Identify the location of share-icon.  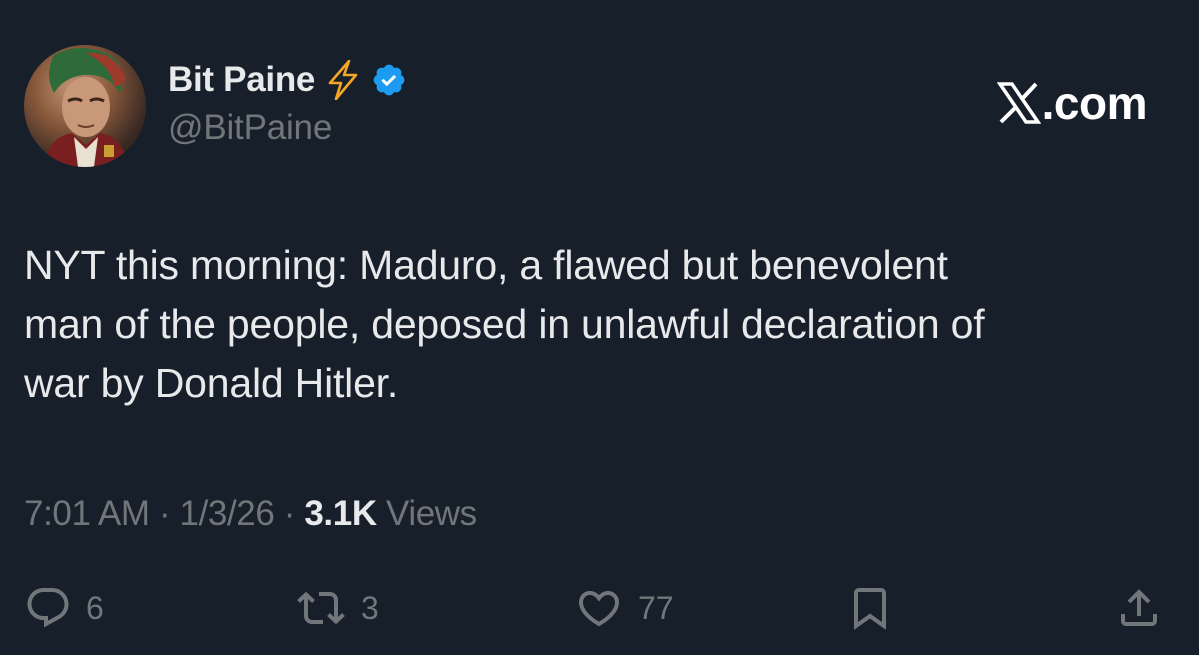
(1139, 608).